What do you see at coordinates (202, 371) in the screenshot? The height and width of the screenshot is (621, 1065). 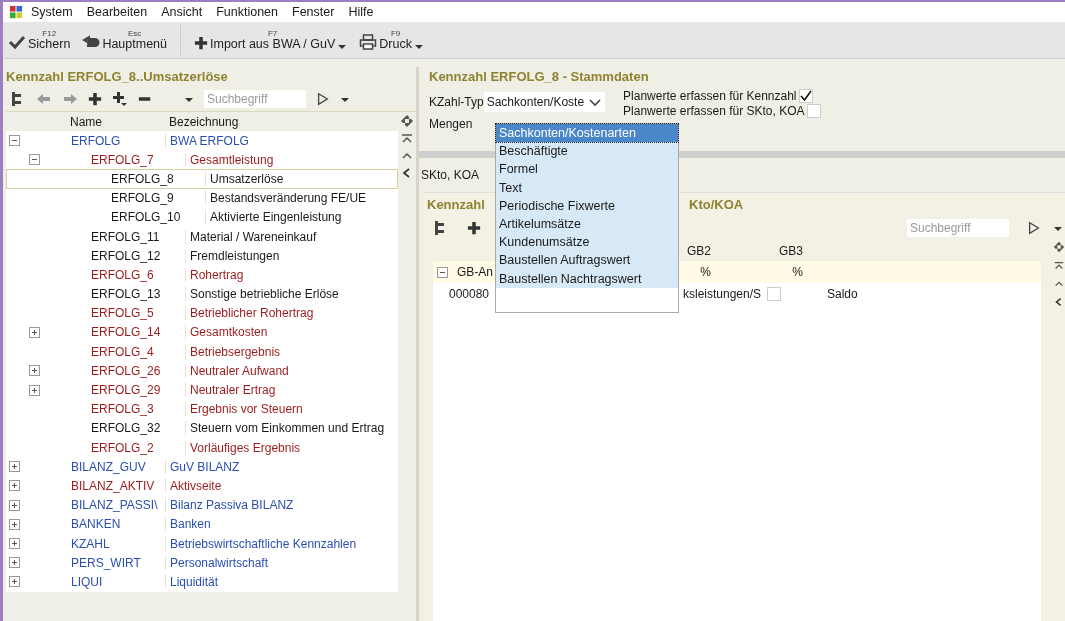 I see `tree-row: ERFOLG_26 Neutraler Aufwand` at bounding box center [202, 371].